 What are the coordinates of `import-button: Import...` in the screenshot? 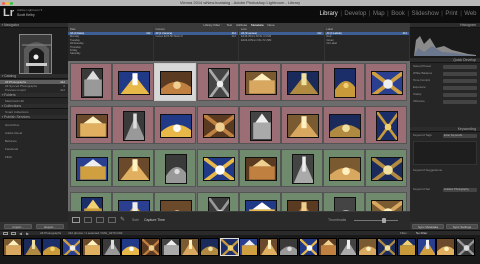 It's located at (18, 226).